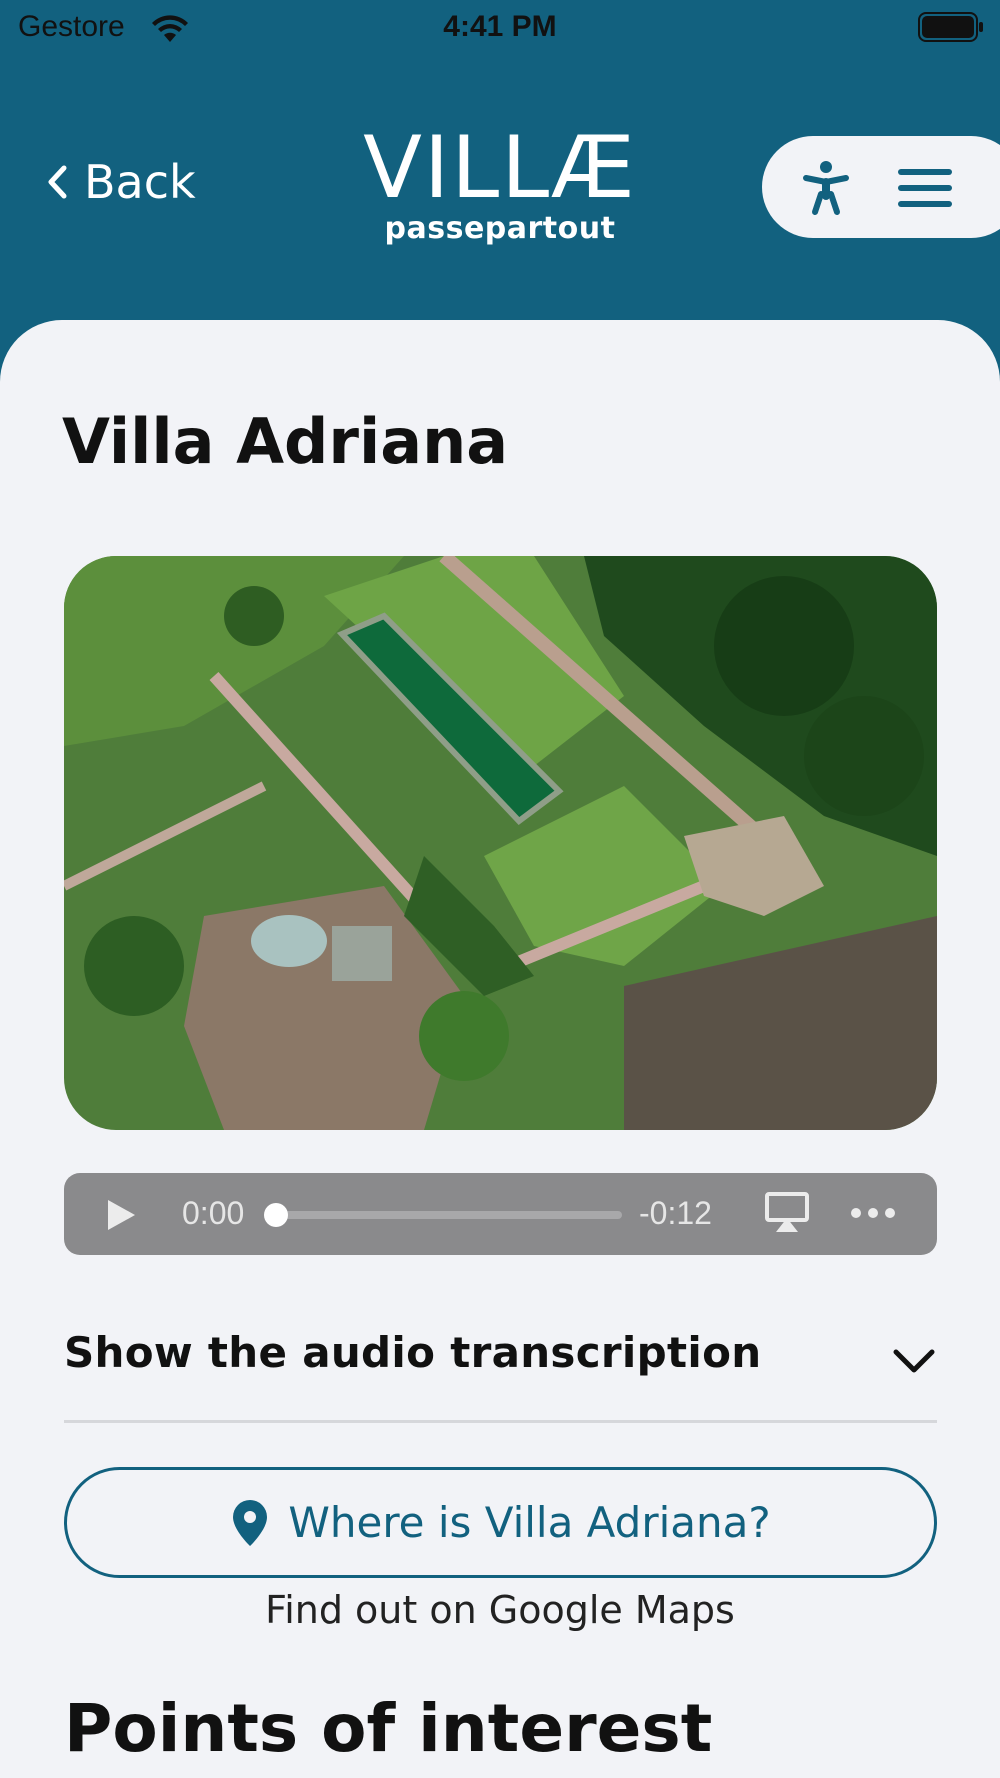 This screenshot has height=1778, width=1000. I want to click on progress-thumb, so click(276, 1215).